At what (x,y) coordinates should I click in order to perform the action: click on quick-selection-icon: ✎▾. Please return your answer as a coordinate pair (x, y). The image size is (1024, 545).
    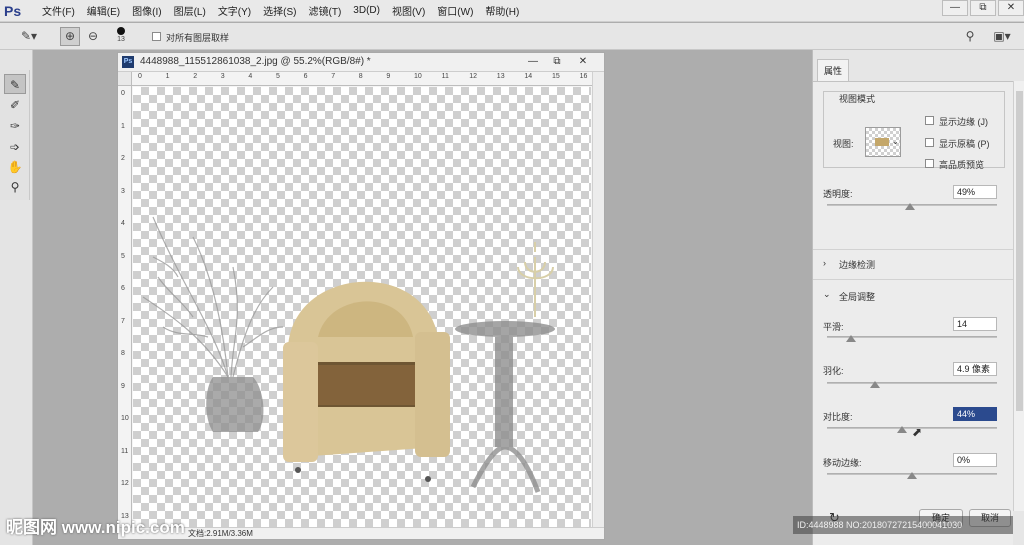
    Looking at the image, I should click on (29, 36).